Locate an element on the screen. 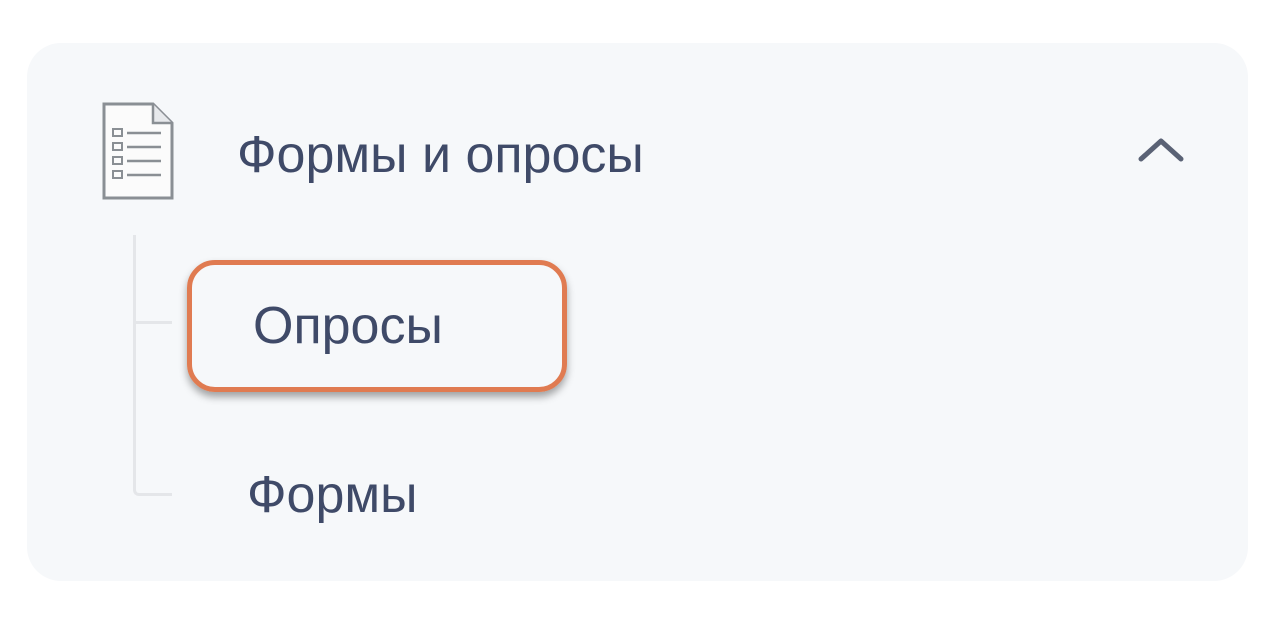 This screenshot has width=1273, height=617. submenu-item-surveys: Опросы is located at coordinates (377, 326).